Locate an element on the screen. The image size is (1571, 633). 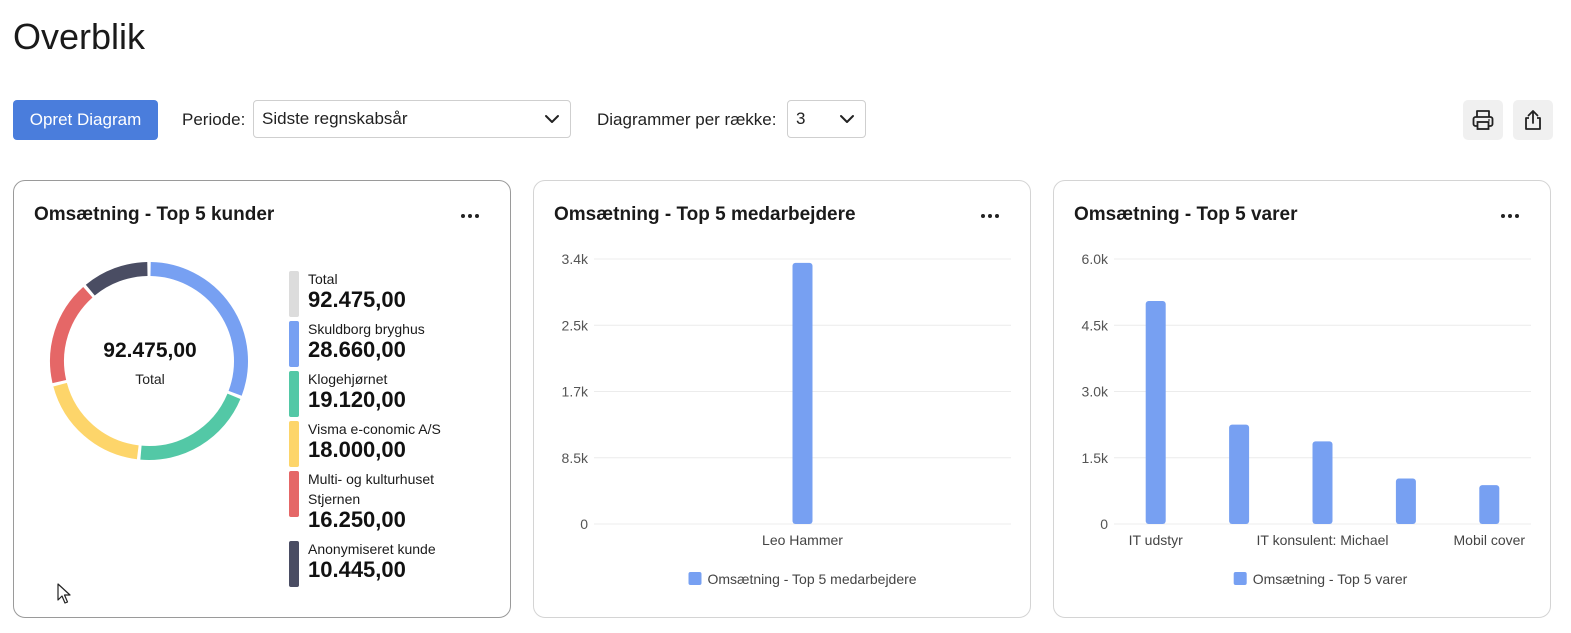
per-row-select: 3 is located at coordinates (826, 119).